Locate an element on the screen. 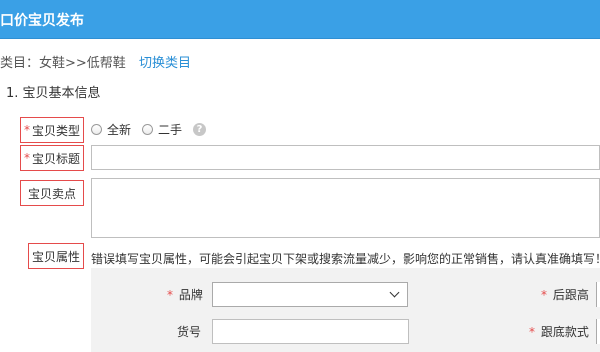 The height and width of the screenshot is (352, 600). radio-used is located at coordinates (147, 129).